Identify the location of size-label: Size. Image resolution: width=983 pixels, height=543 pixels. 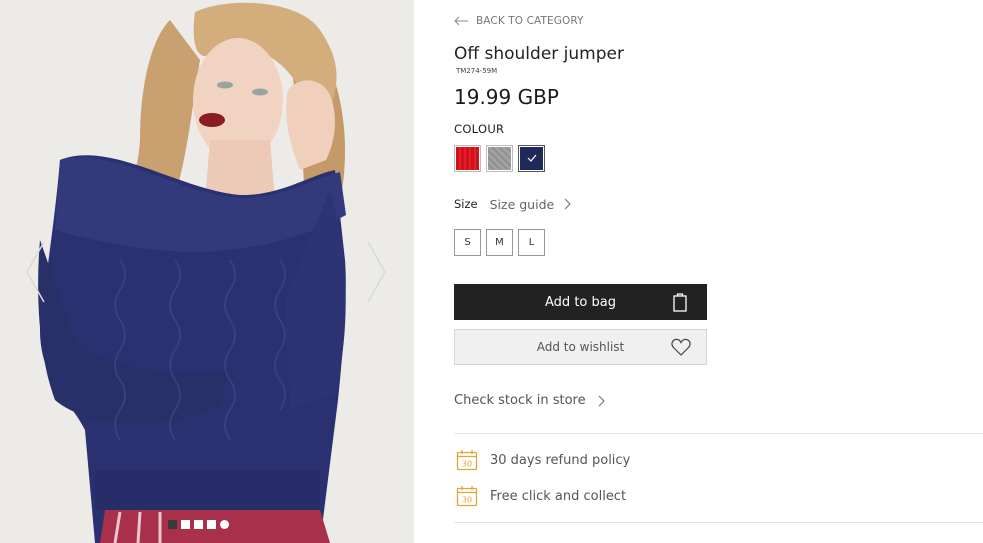
(466, 204).